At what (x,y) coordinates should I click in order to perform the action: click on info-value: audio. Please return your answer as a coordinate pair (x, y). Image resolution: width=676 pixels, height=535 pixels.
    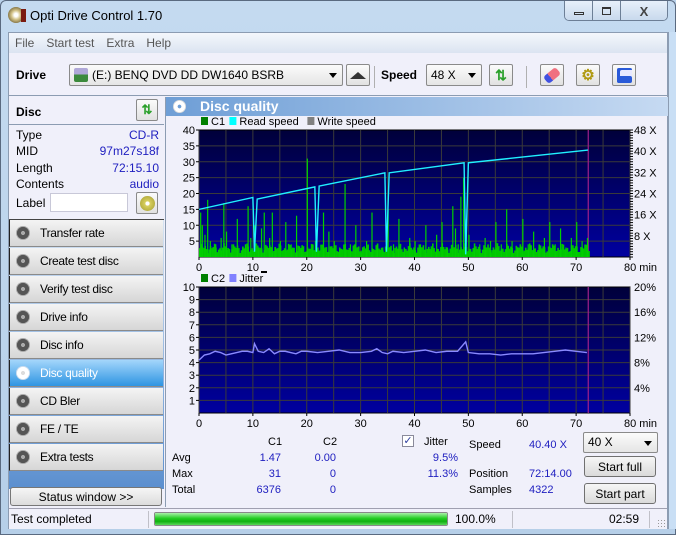
    Looking at the image, I should click on (144, 184).